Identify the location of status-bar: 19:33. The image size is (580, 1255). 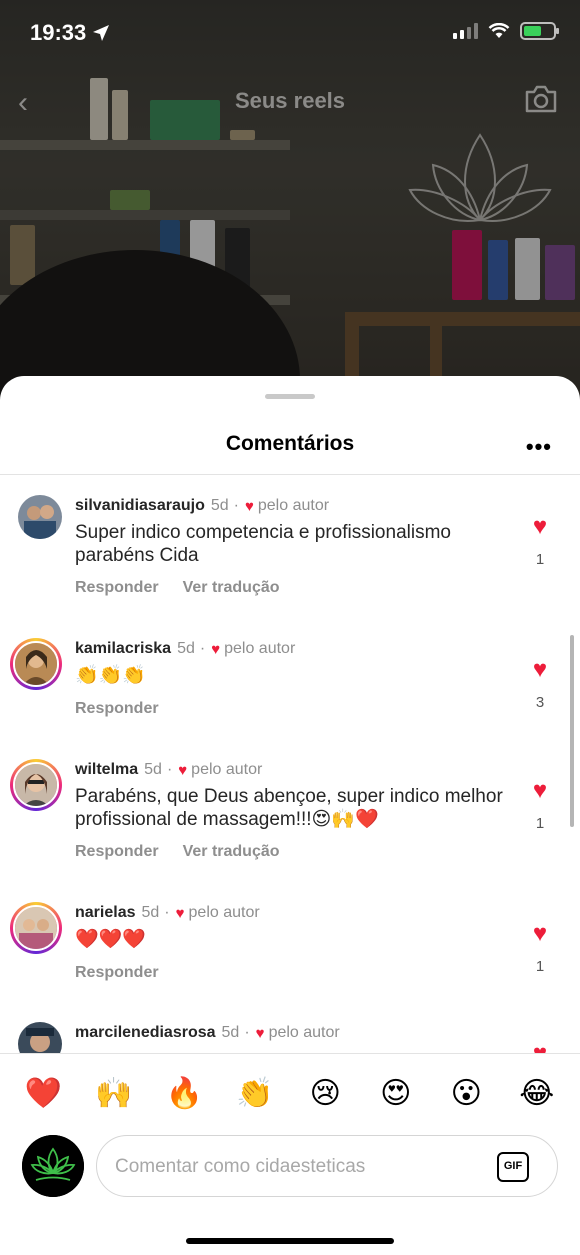
(290, 35).